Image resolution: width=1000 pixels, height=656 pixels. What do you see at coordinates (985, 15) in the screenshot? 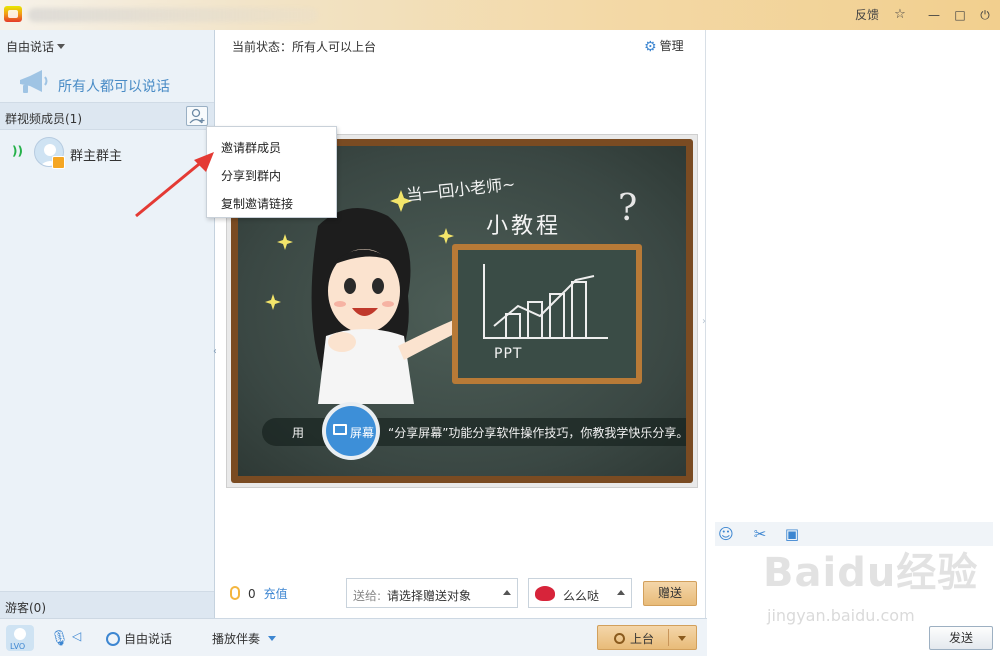
I see `power-icon: ⏻` at bounding box center [985, 15].